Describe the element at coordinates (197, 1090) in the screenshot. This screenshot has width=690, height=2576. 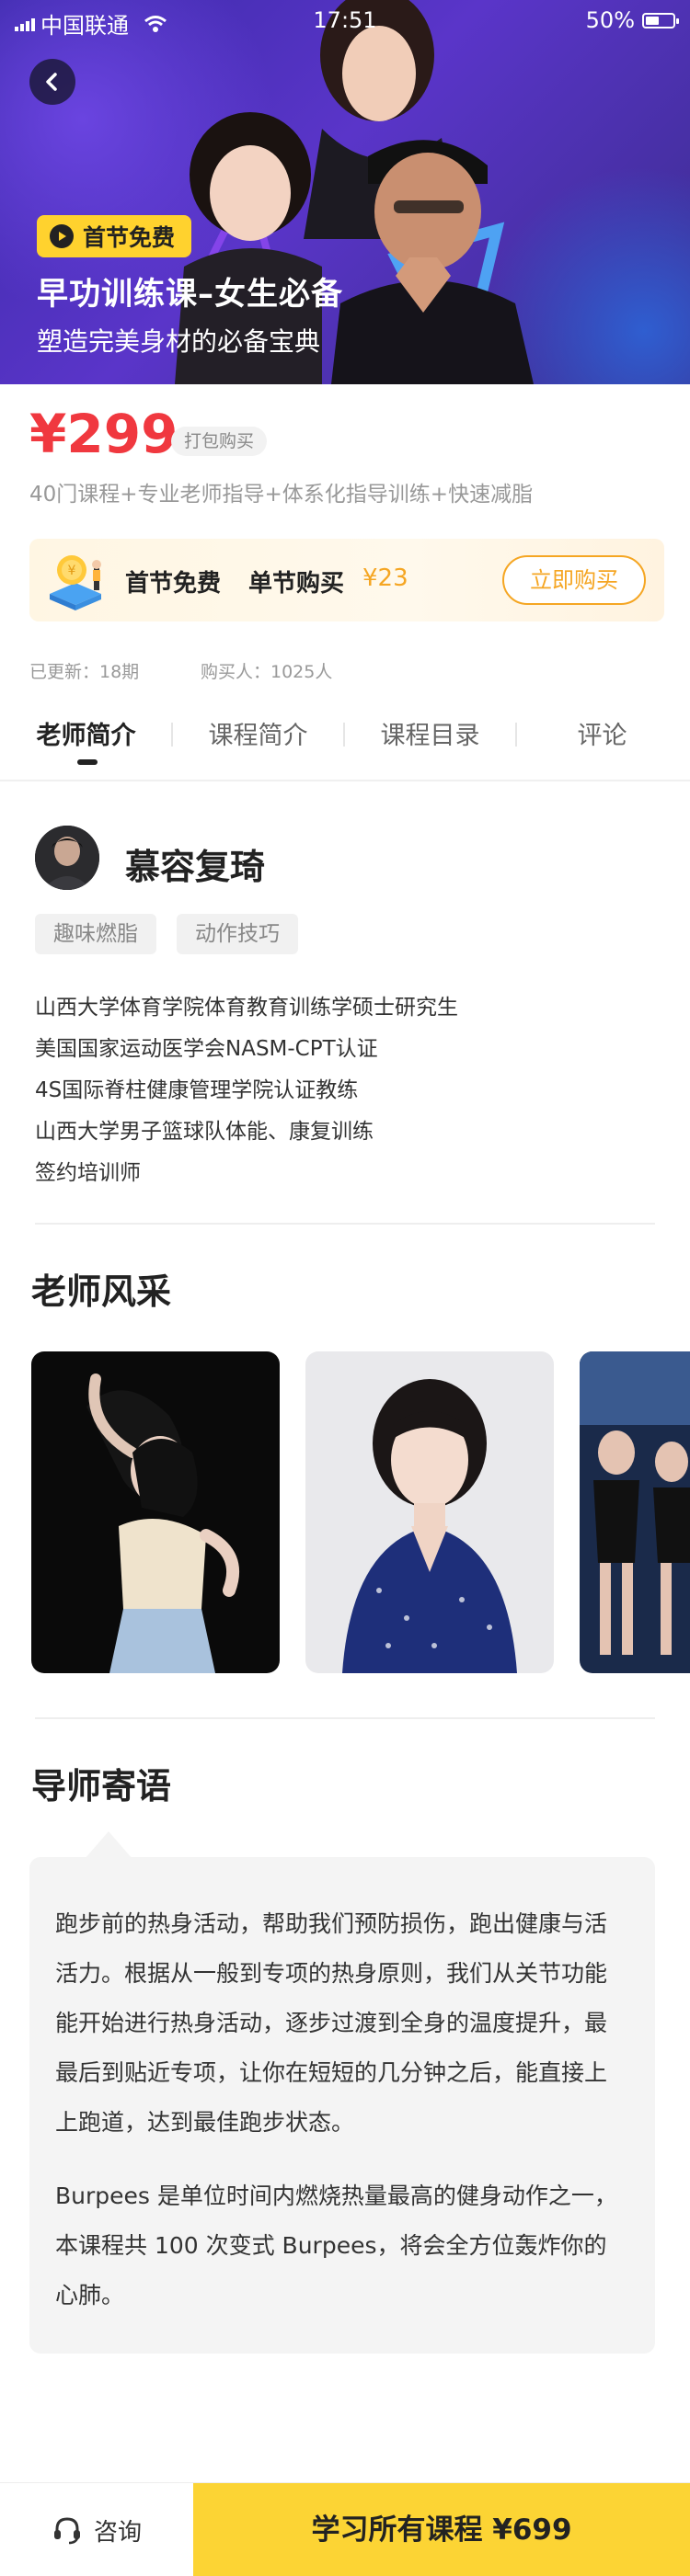
I see `bio-line: 4S国际脊柱健康管理学院认证教练` at that location.